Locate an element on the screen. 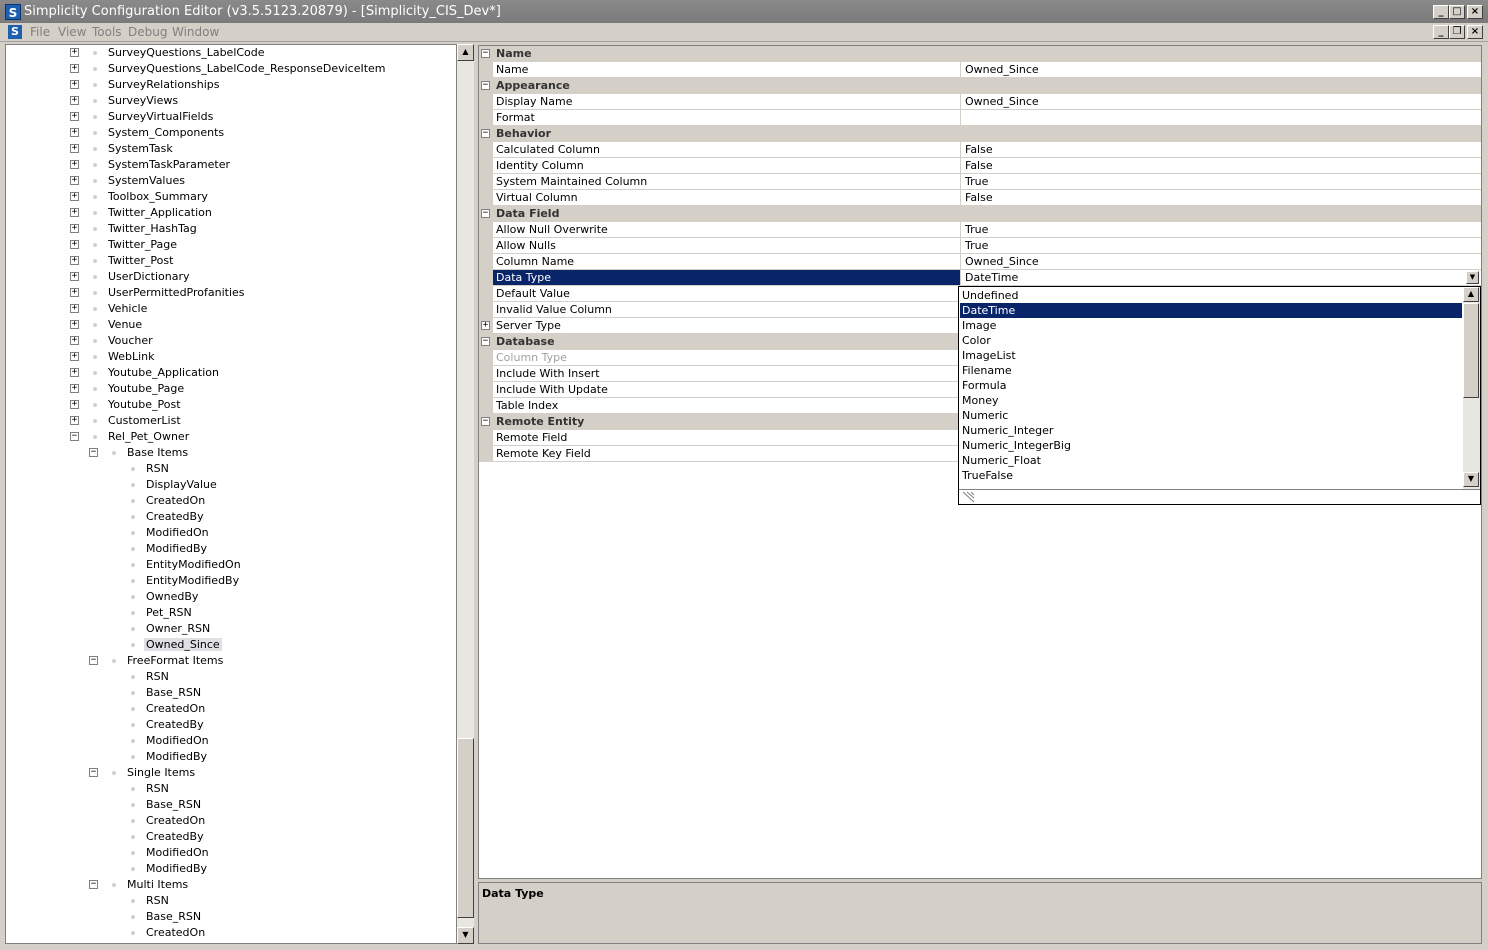  tree-node: − FreeFormat Items is located at coordinates (231, 661).